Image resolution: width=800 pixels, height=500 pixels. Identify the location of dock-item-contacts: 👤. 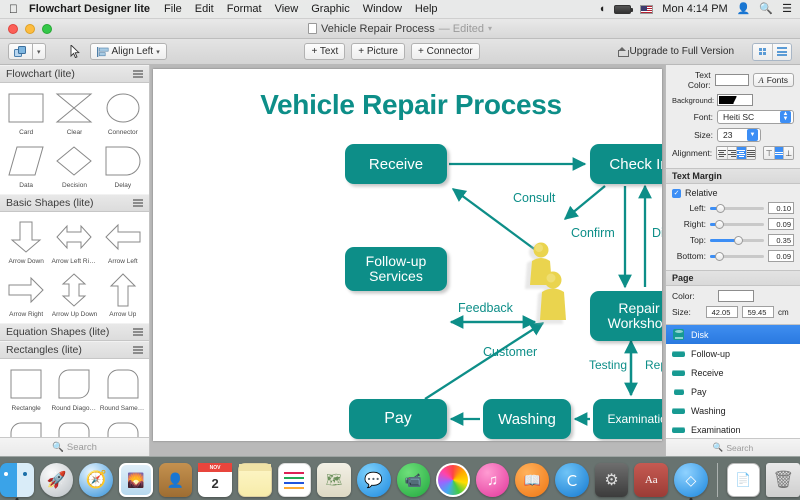
(175, 480).